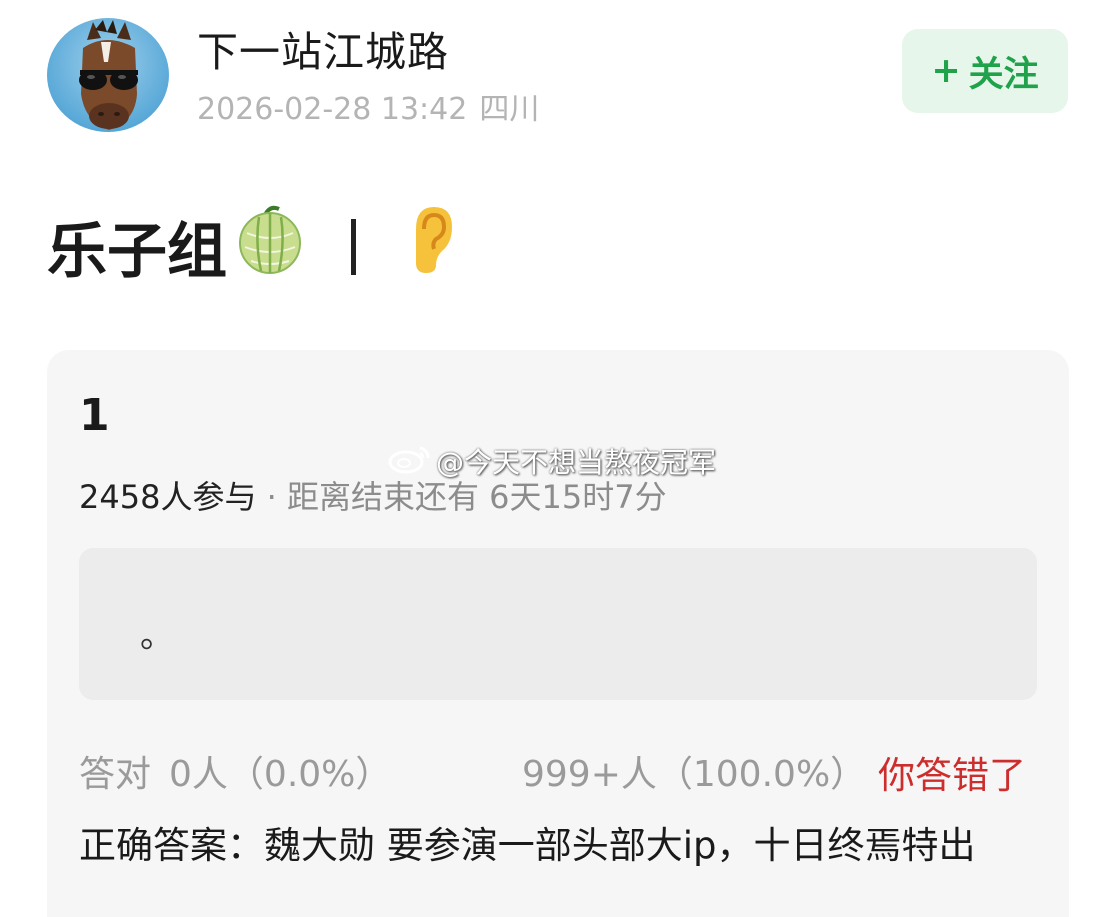  Describe the element at coordinates (168, 497) in the screenshot. I see `participants-count: 2458人参与` at that location.